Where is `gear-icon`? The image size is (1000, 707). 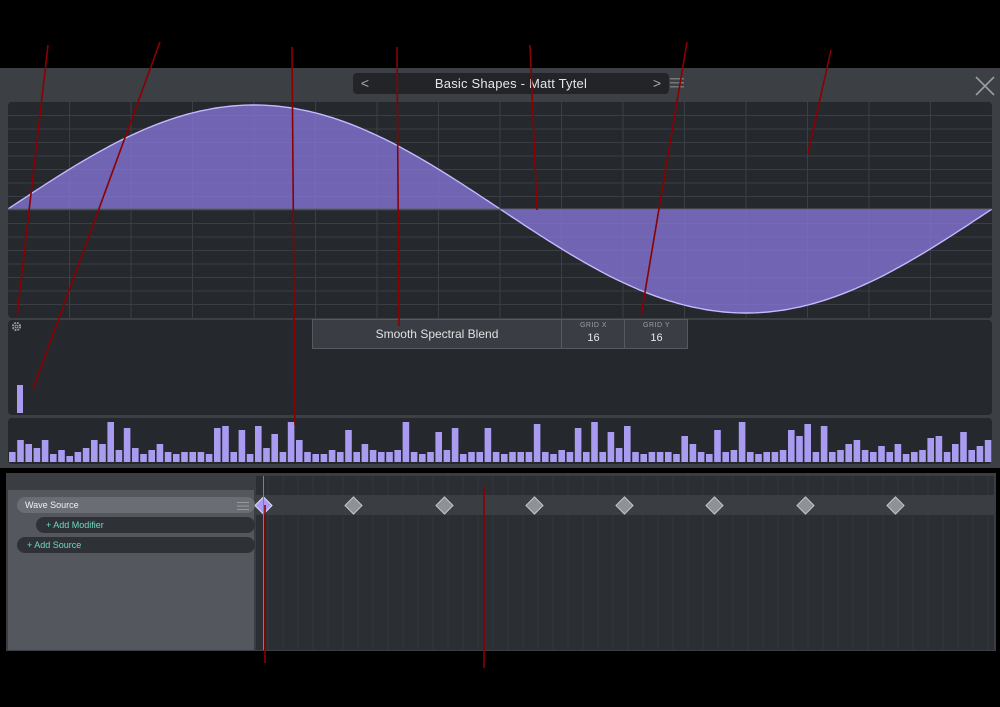
gear-icon is located at coordinates (16, 326).